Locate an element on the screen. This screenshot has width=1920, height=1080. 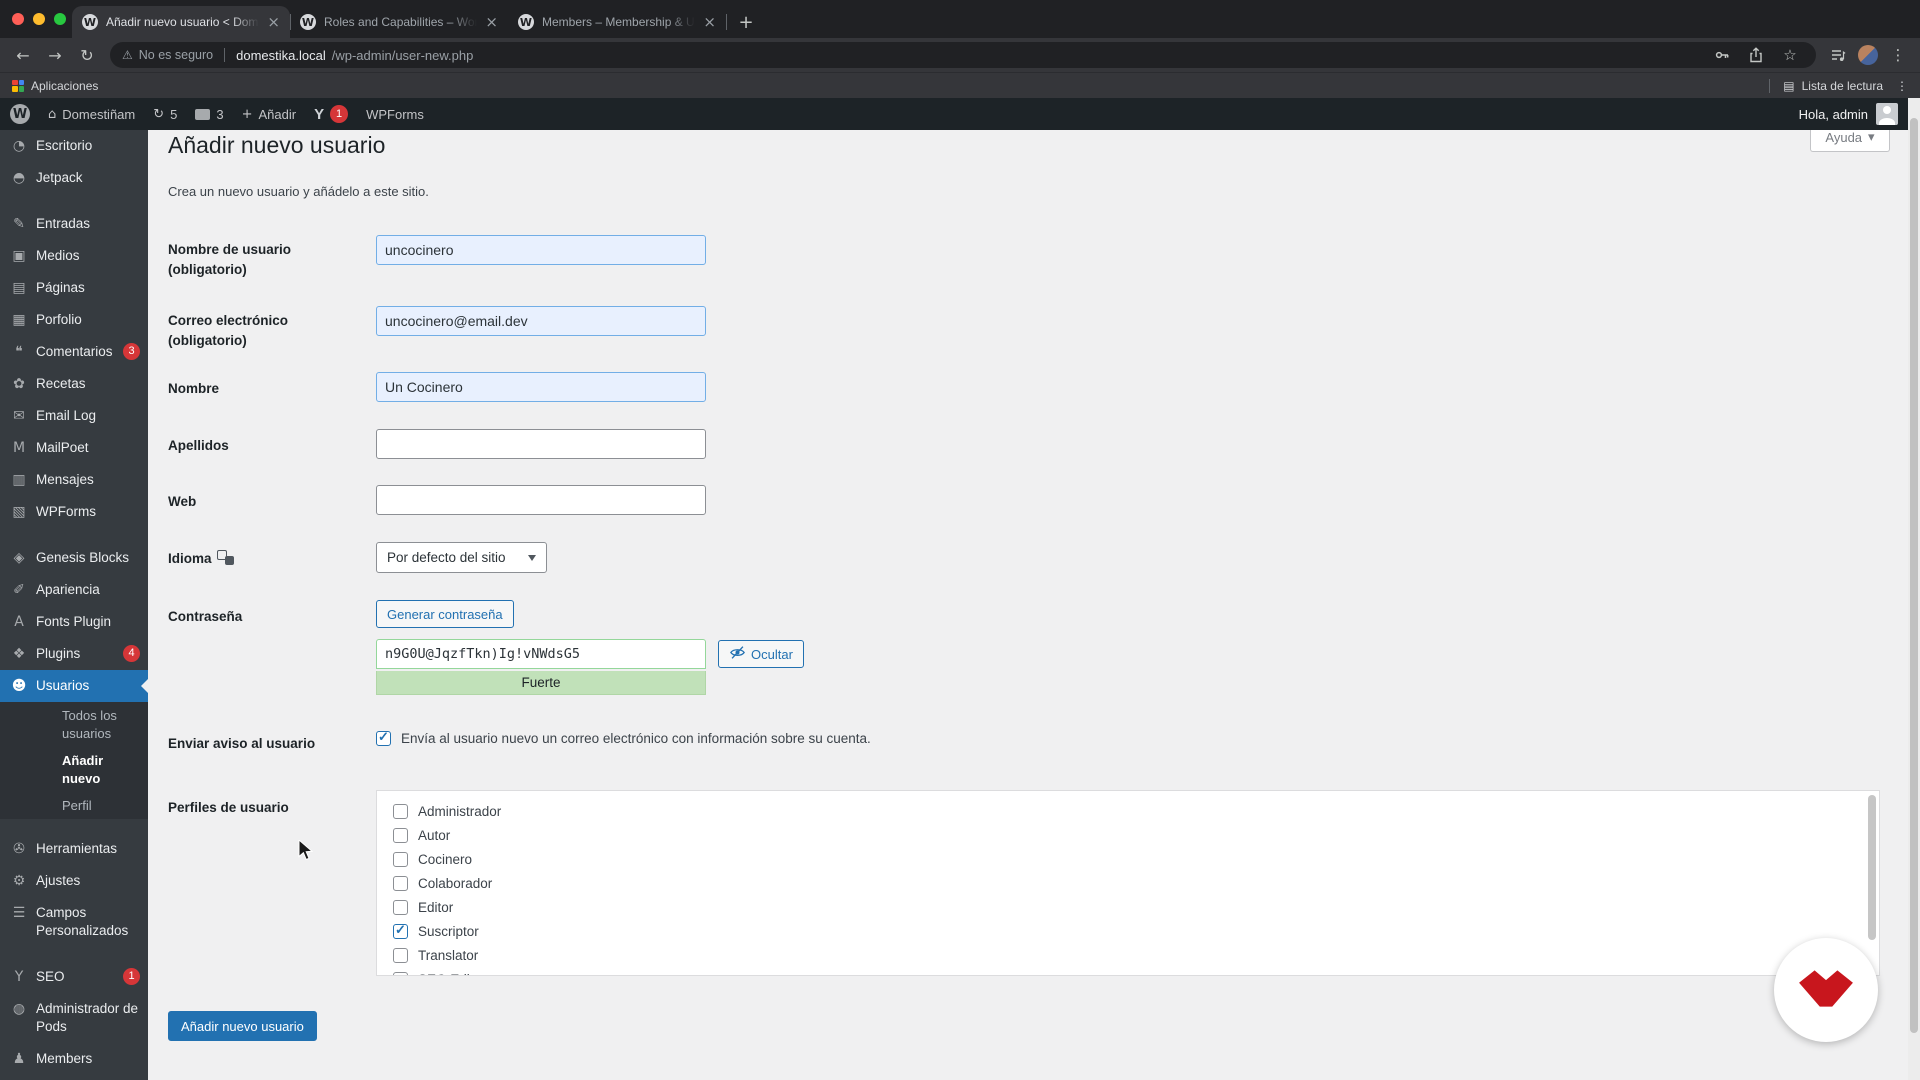
sidebar-item: ✐ Apariencia is located at coordinates (74, 590).